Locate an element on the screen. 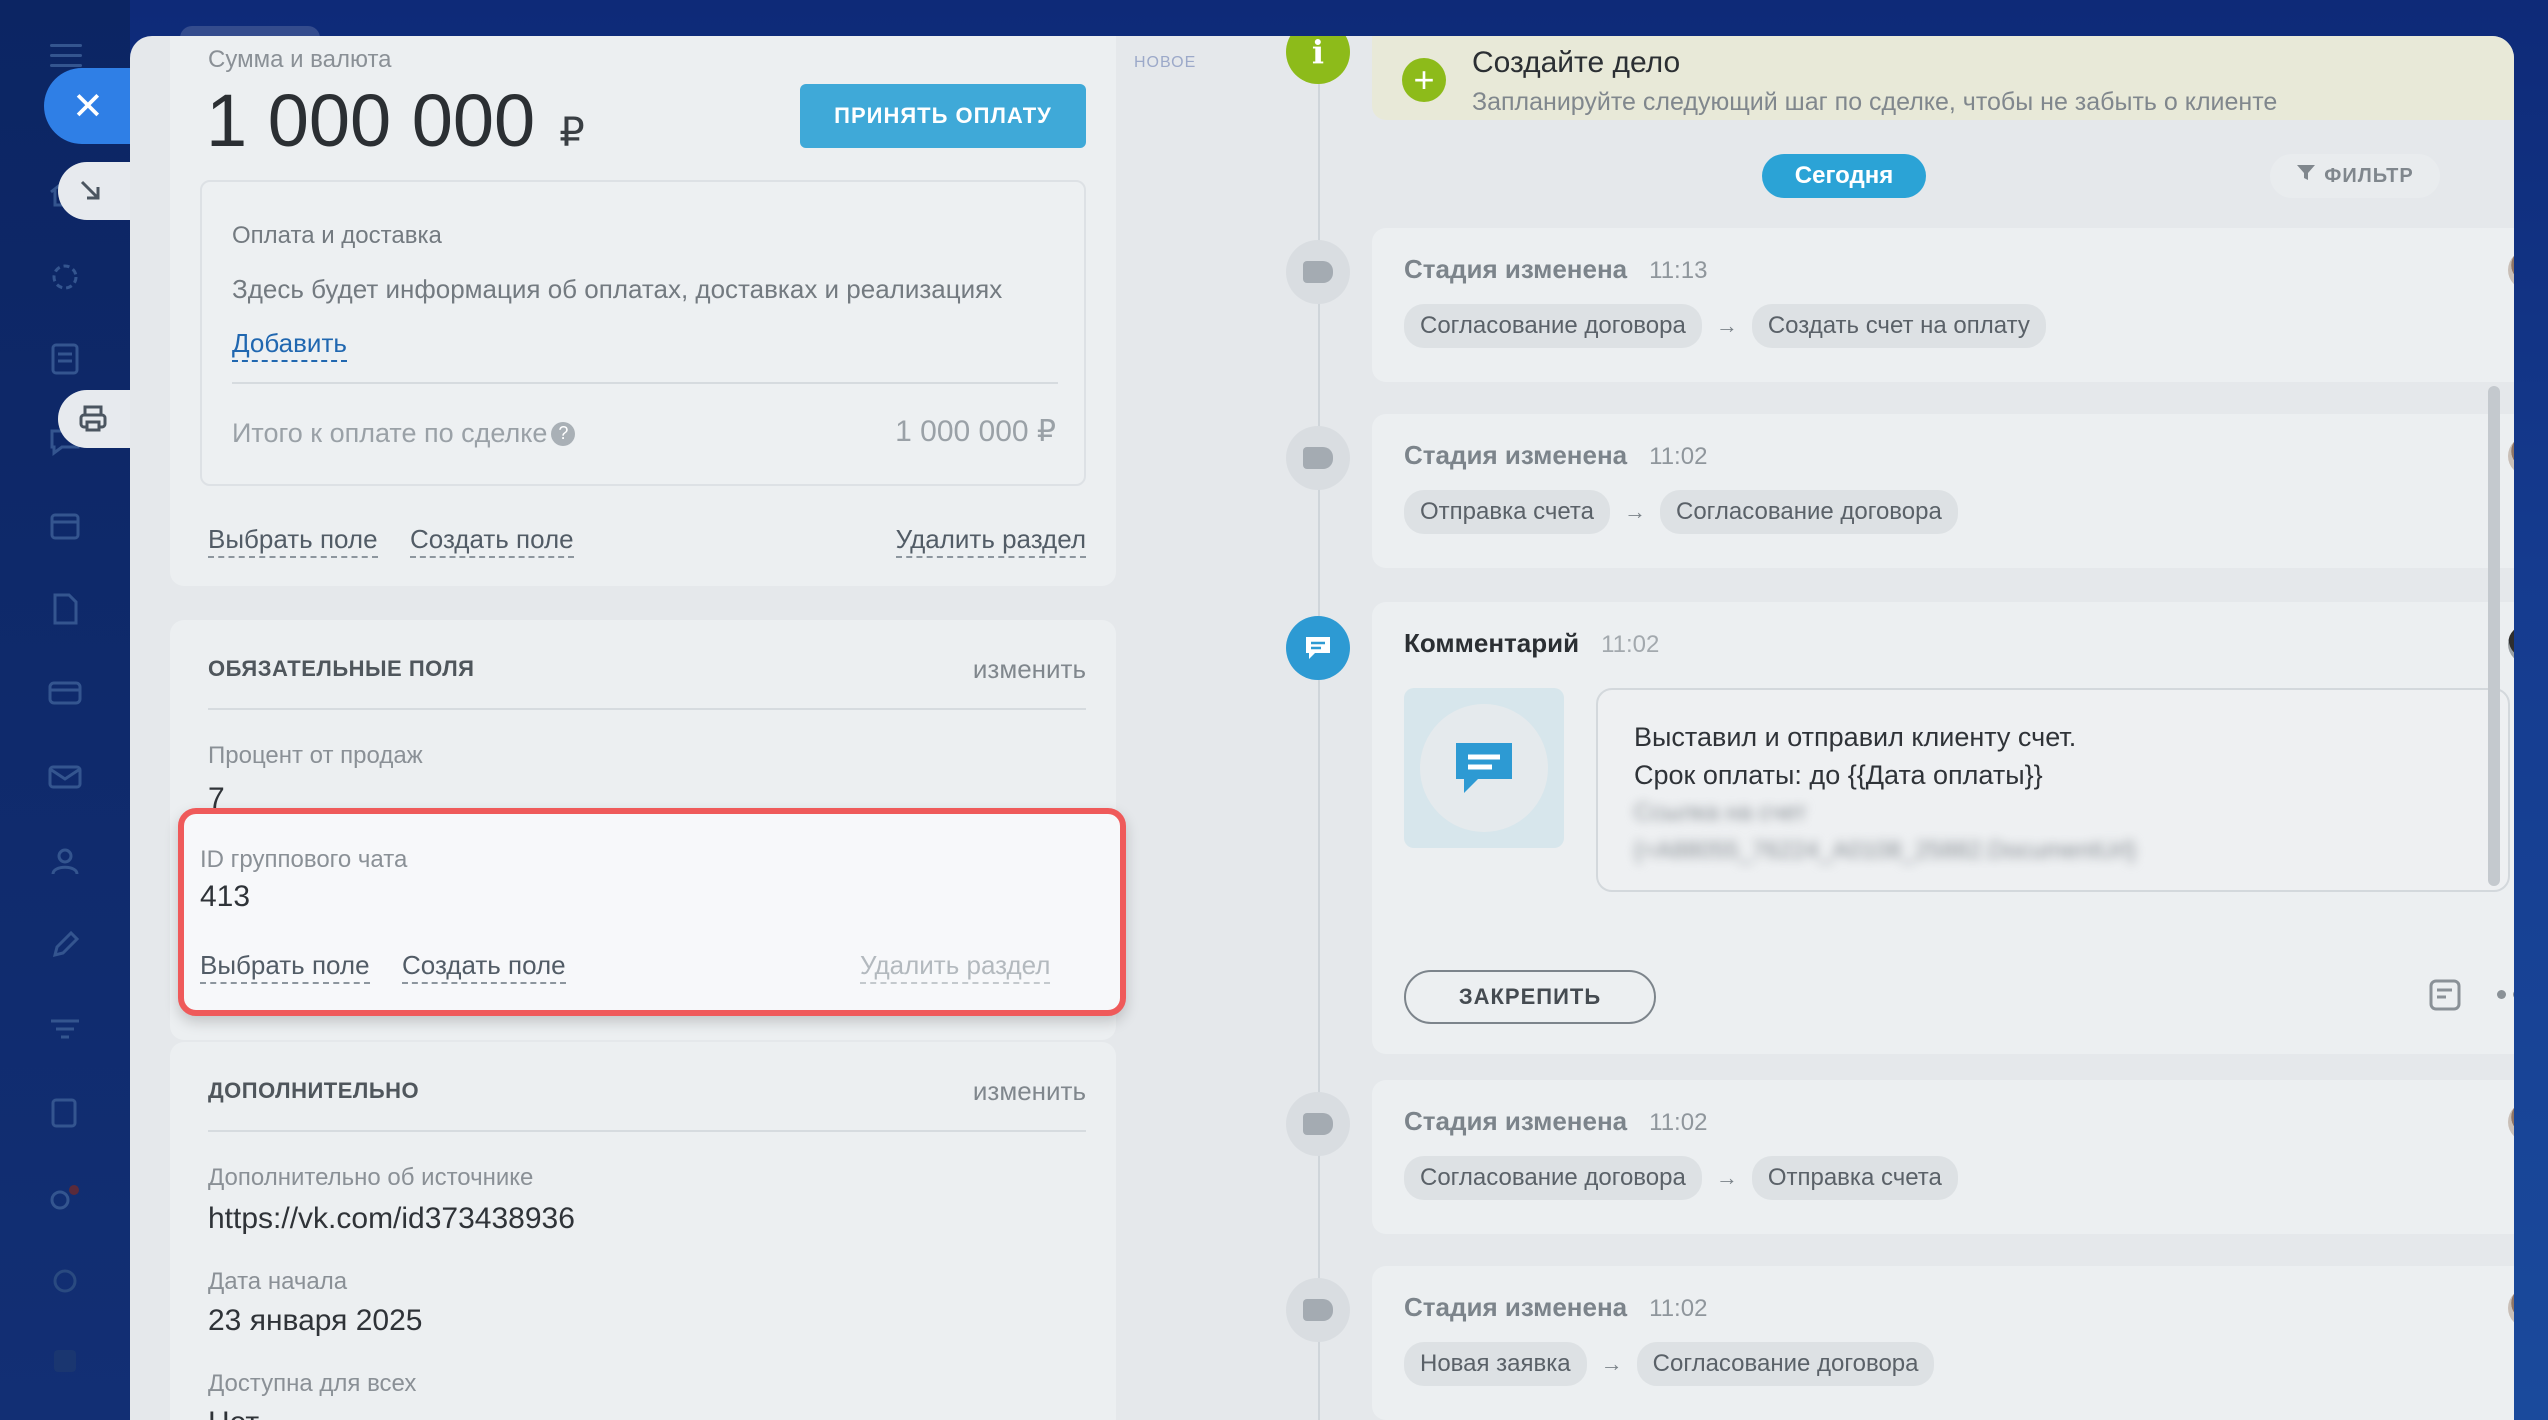 Image resolution: width=2548 pixels, height=1420 pixels. required-divider is located at coordinates (647, 709).